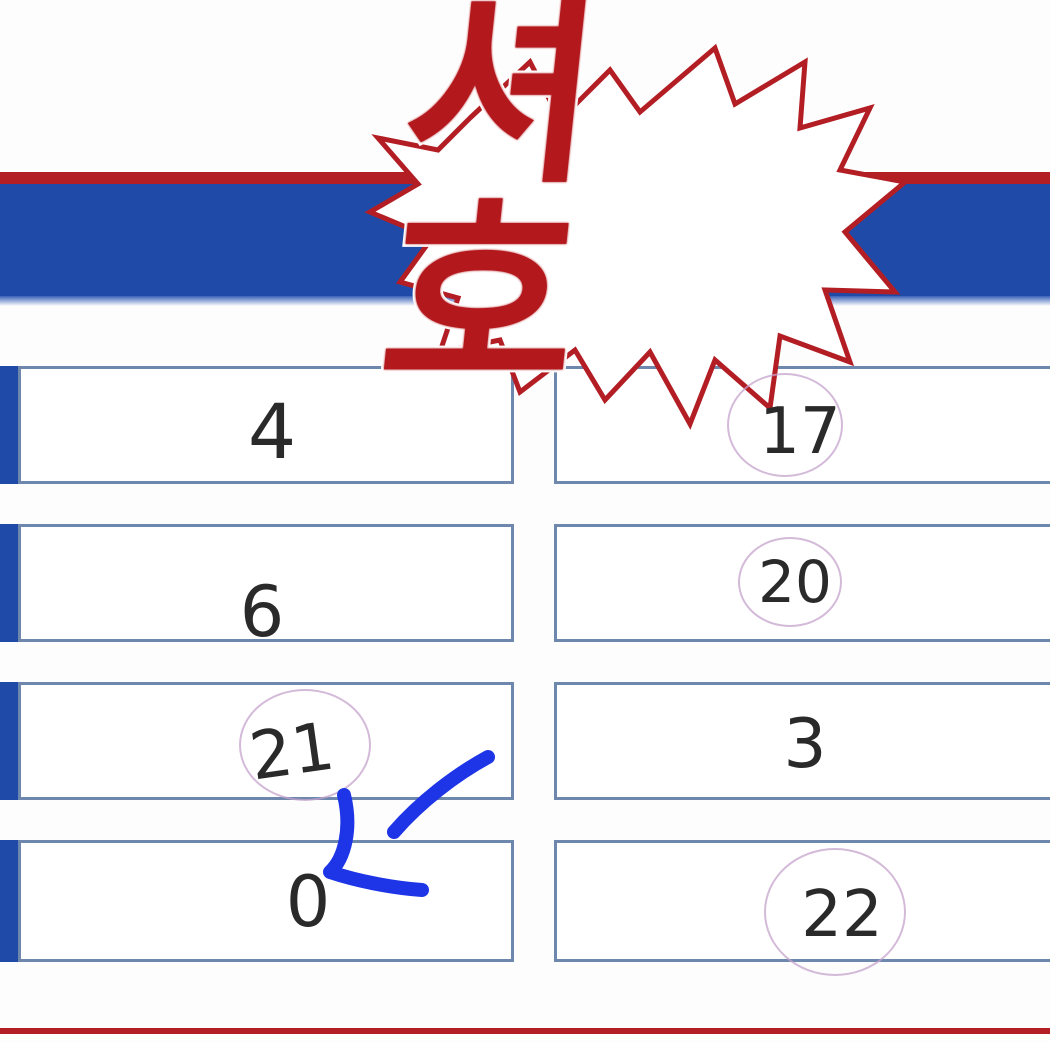 This screenshot has height=1042, width=1050. Describe the element at coordinates (272, 431) in the screenshot. I see `left-number: 4` at that location.